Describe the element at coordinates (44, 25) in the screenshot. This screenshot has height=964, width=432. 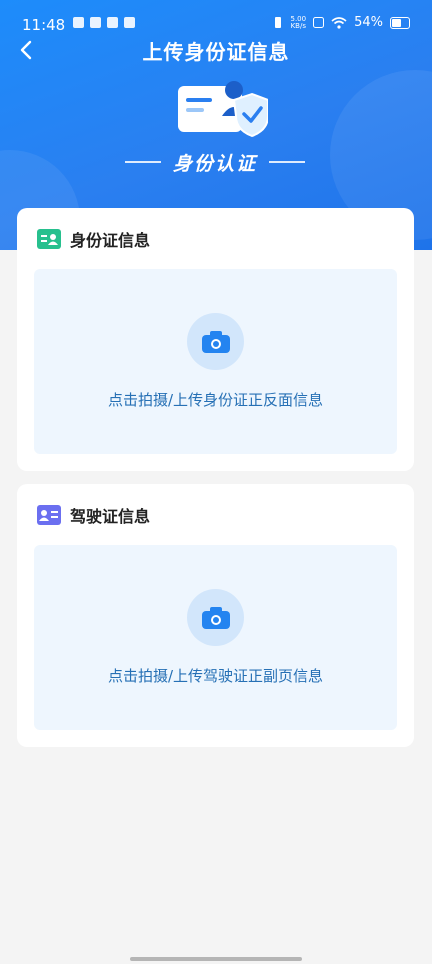
I see `status-time: 11:48` at that location.